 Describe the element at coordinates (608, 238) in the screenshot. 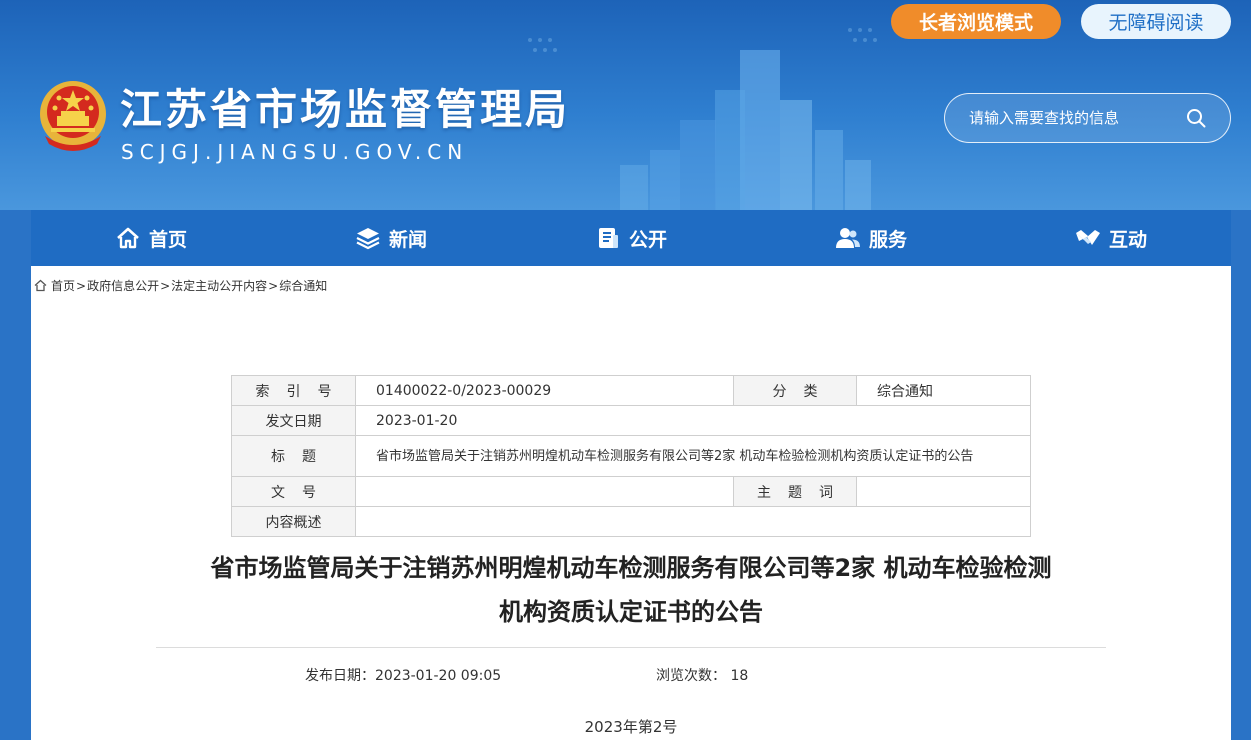

I see `document-stack-icon` at that location.